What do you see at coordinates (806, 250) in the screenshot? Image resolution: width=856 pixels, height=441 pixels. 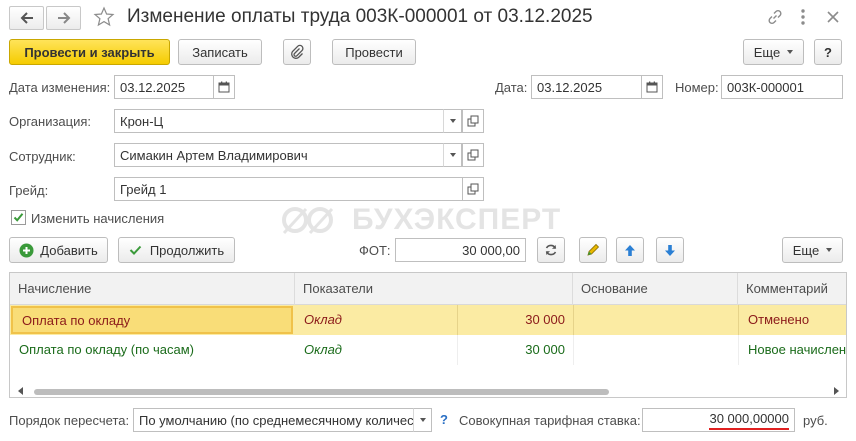 I see `table-more-label: Еще` at bounding box center [806, 250].